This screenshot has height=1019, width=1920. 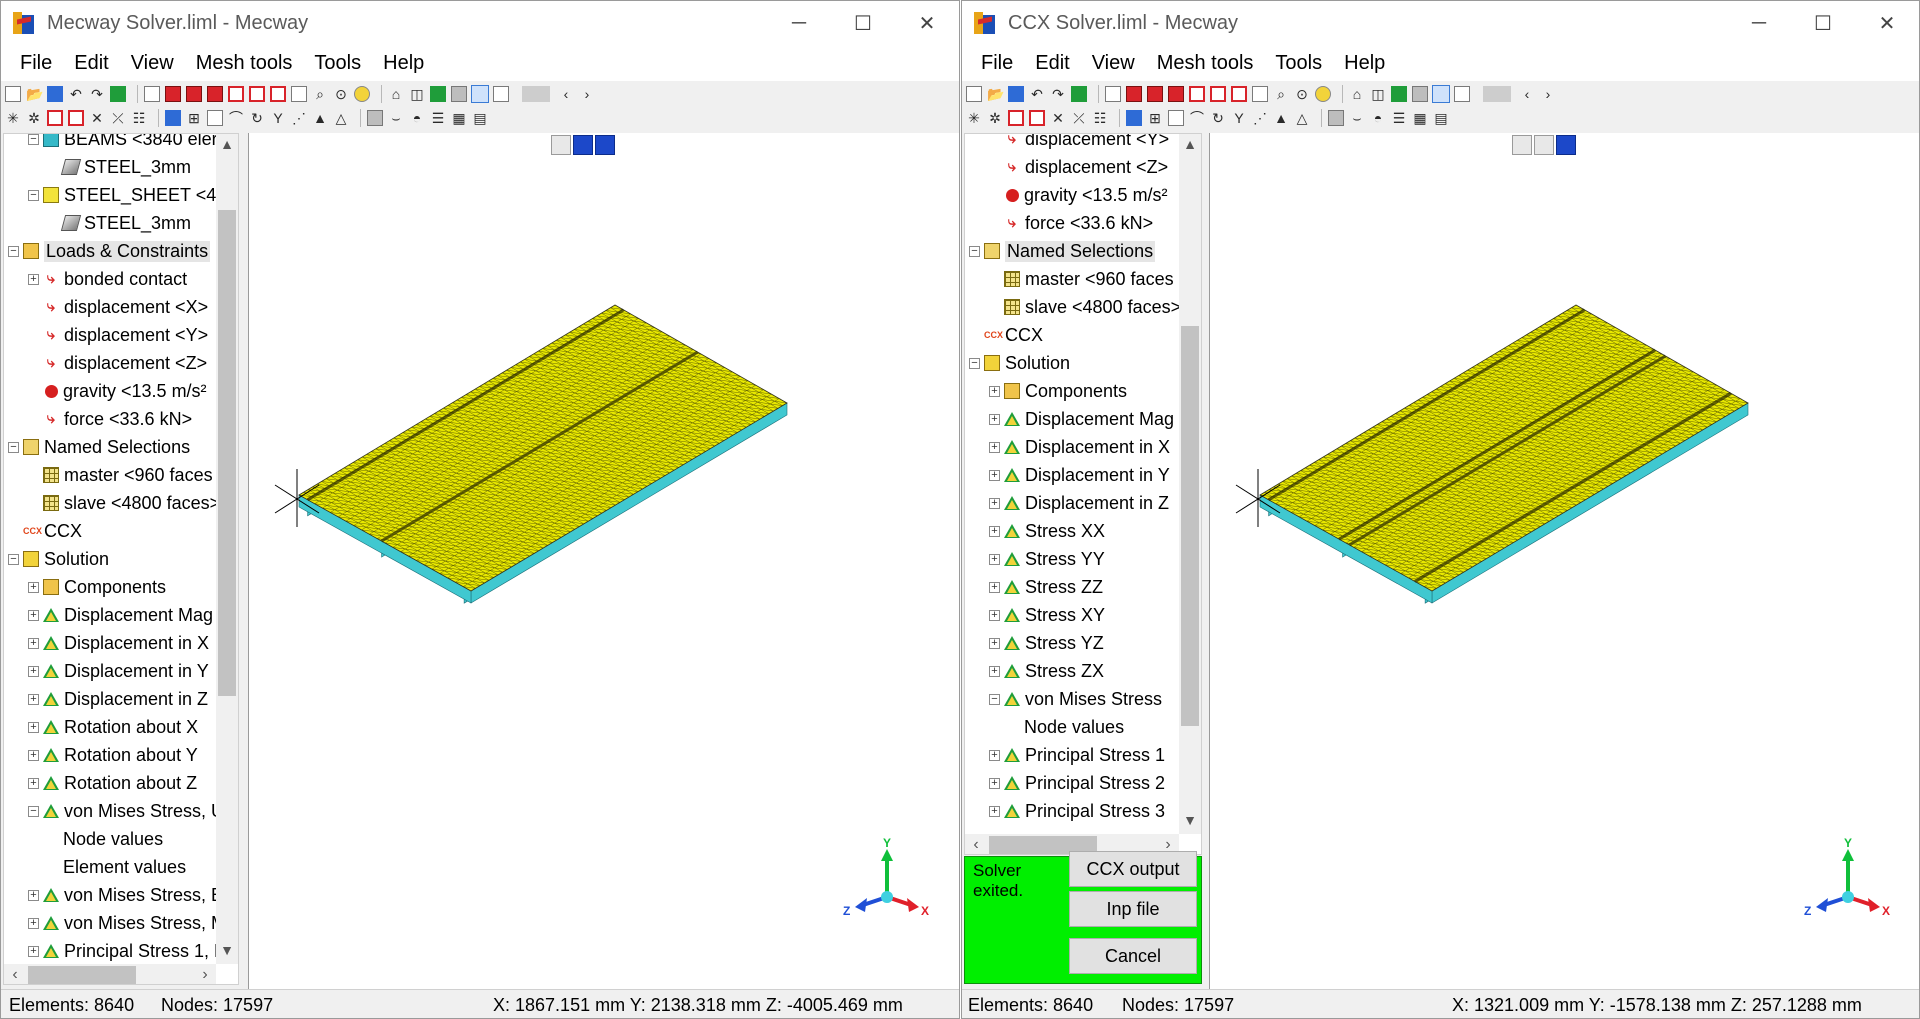 What do you see at coordinates (123, 143) in the screenshot?
I see `tree-item: − BEAMS <3840 eler` at bounding box center [123, 143].